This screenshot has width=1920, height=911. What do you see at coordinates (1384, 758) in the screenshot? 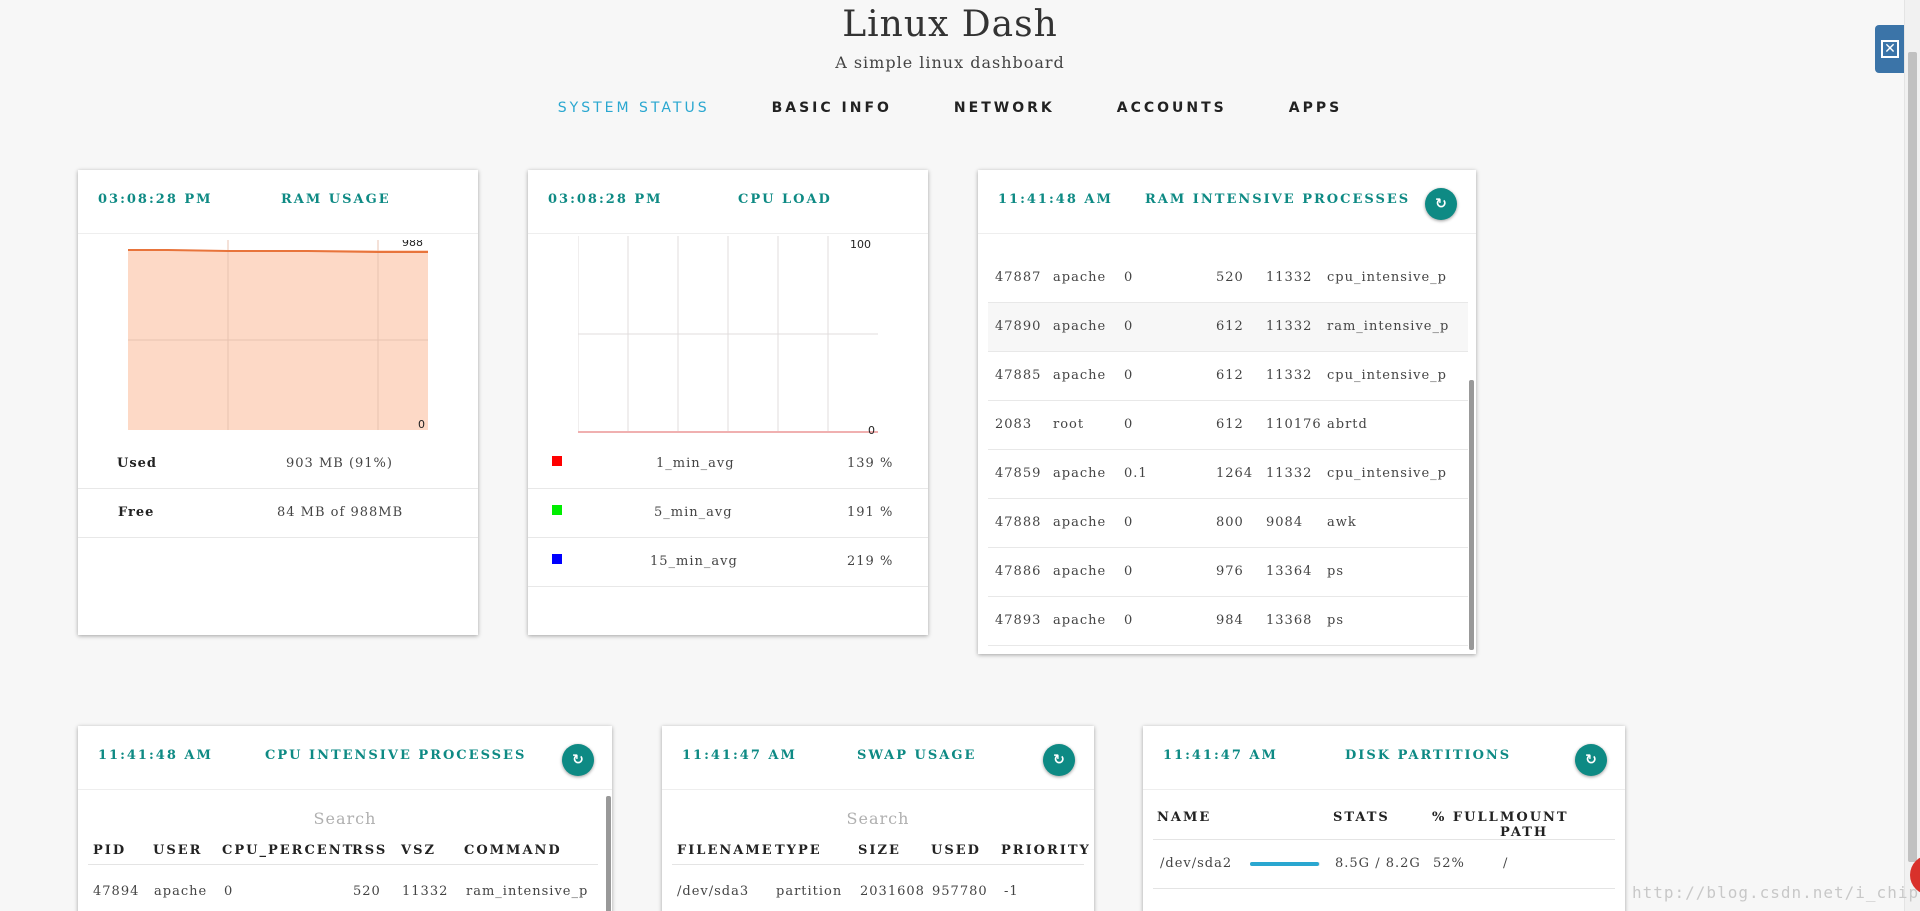
I see `card-header: 11:41:47 AM DISK PARTITIONS ↻` at bounding box center [1384, 758].